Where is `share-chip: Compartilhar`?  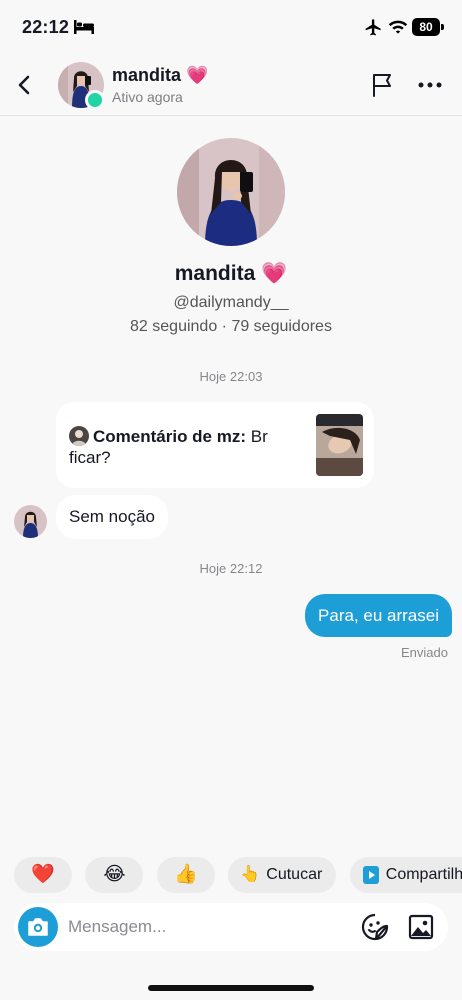
share-chip: Compartilhar is located at coordinates (405, 875).